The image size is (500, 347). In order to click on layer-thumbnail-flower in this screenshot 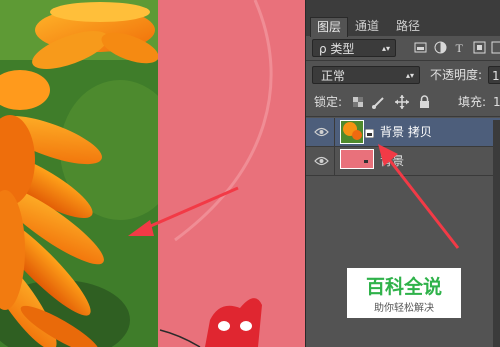, I will do `click(352, 132)`.